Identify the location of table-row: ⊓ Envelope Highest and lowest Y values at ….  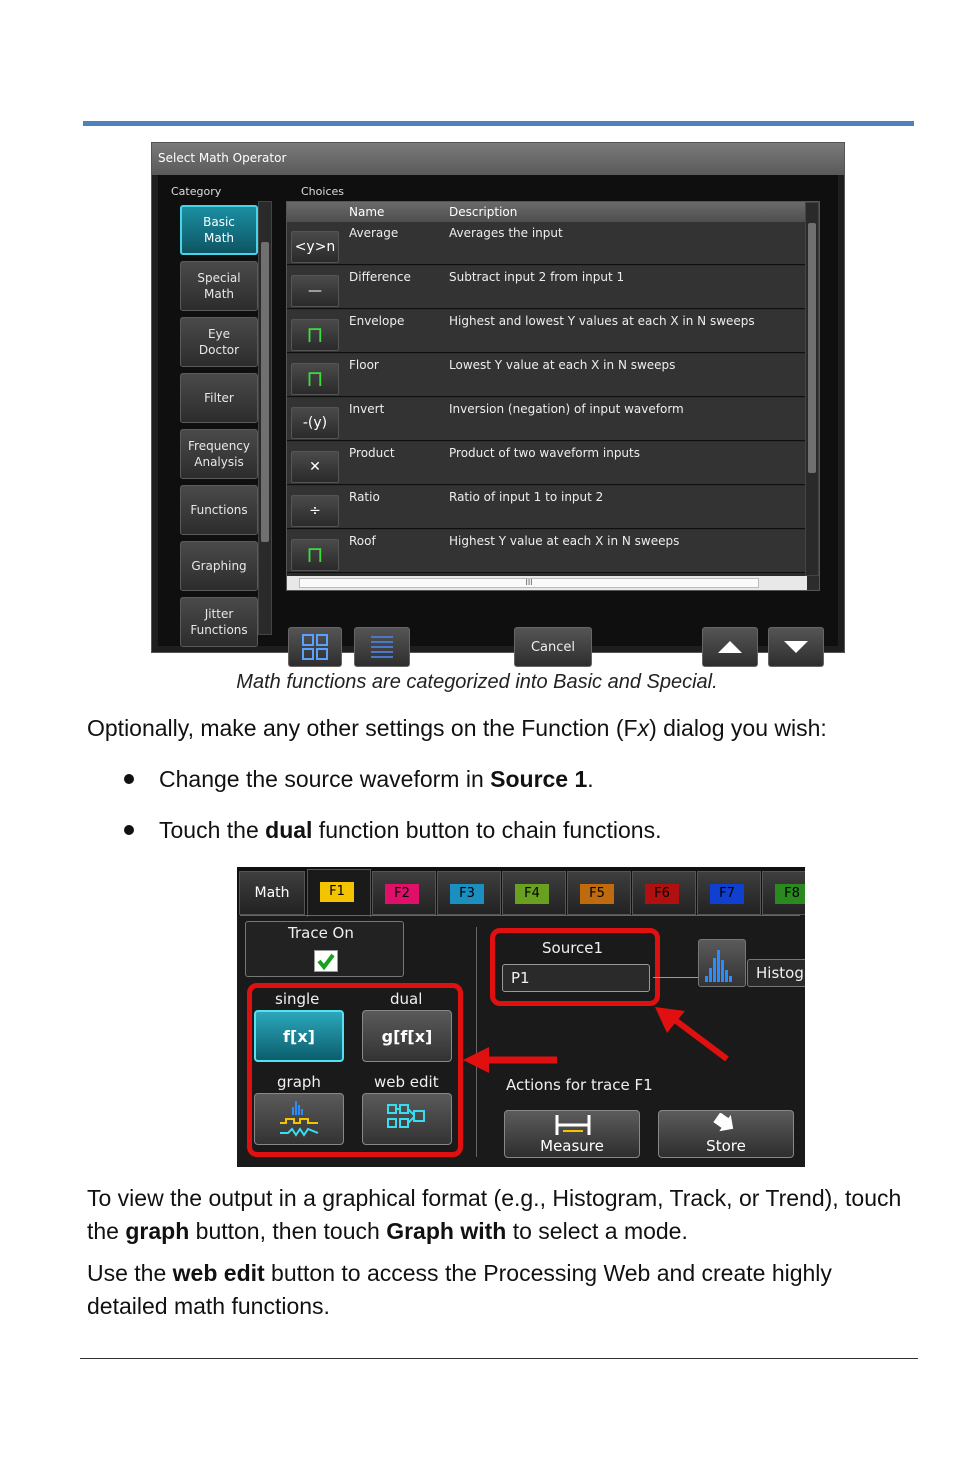
(547, 331).